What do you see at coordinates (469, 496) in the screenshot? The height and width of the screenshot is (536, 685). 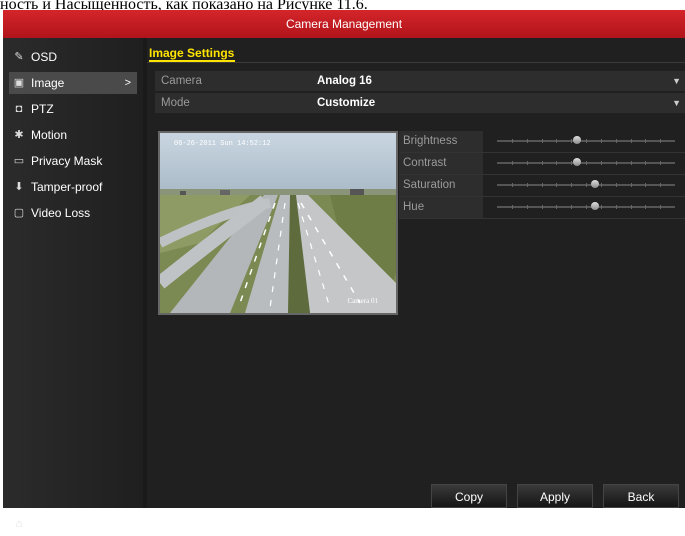 I see `copy-button: Copy` at bounding box center [469, 496].